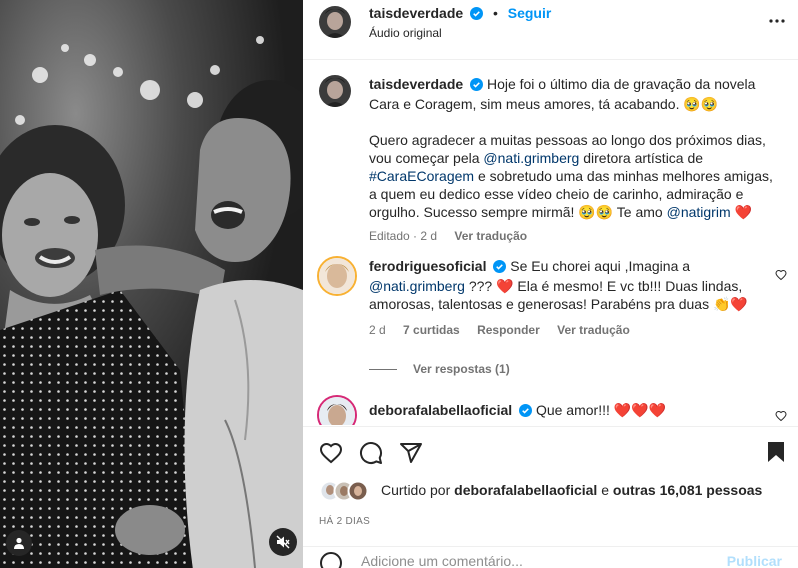 The image size is (798, 568). I want to click on comment-text-a: Se Eu chorei aqui ,Imagina a, so click(600, 266).